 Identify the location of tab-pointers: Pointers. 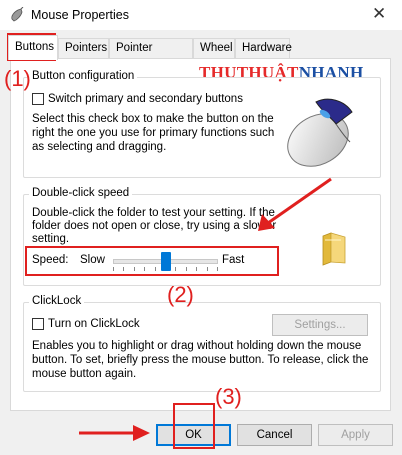
(83, 48).